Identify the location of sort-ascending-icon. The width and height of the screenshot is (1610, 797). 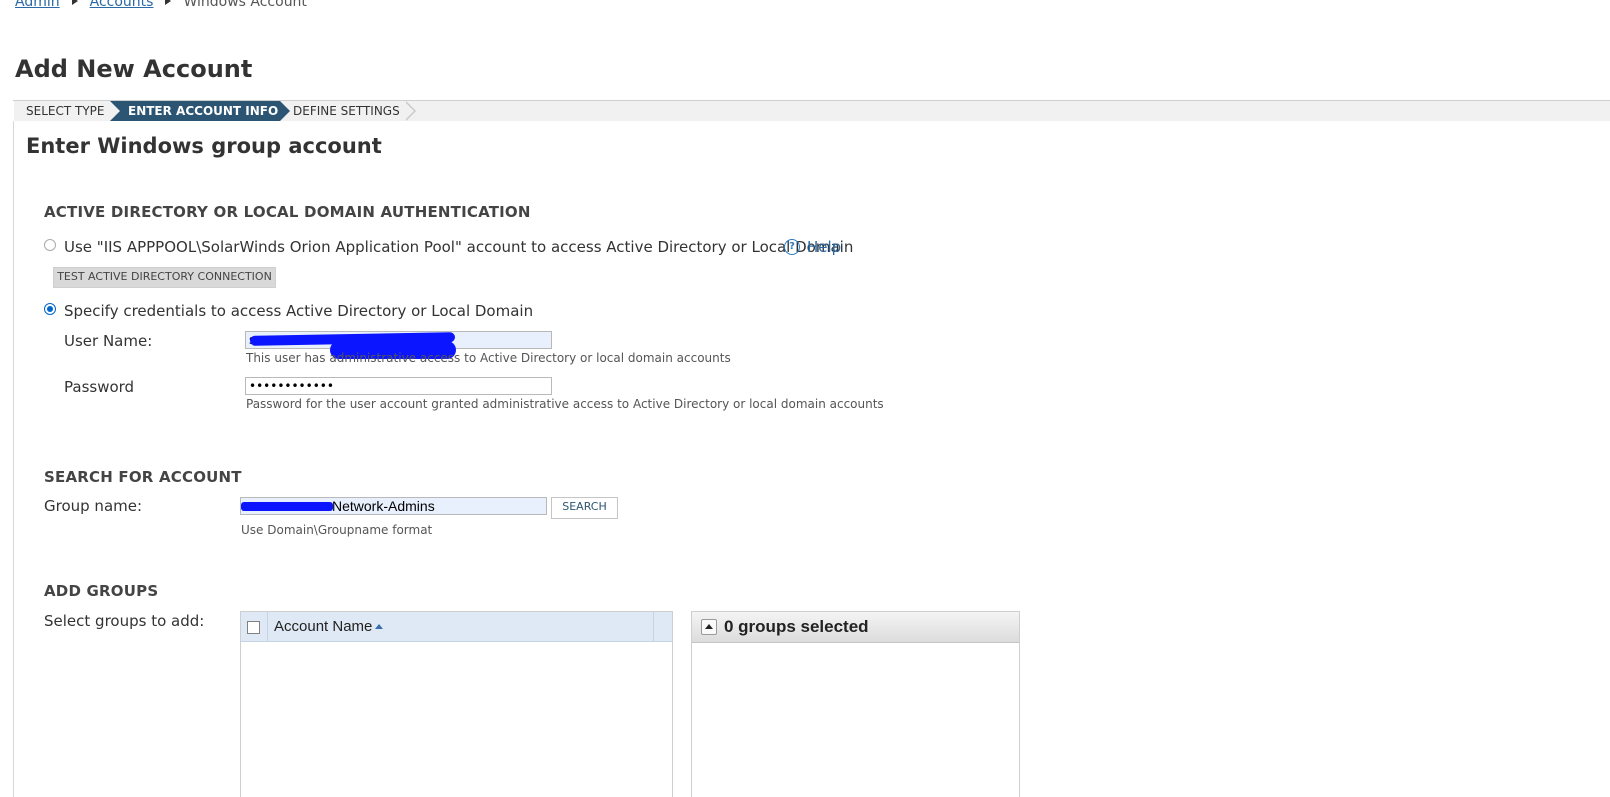
(379, 626).